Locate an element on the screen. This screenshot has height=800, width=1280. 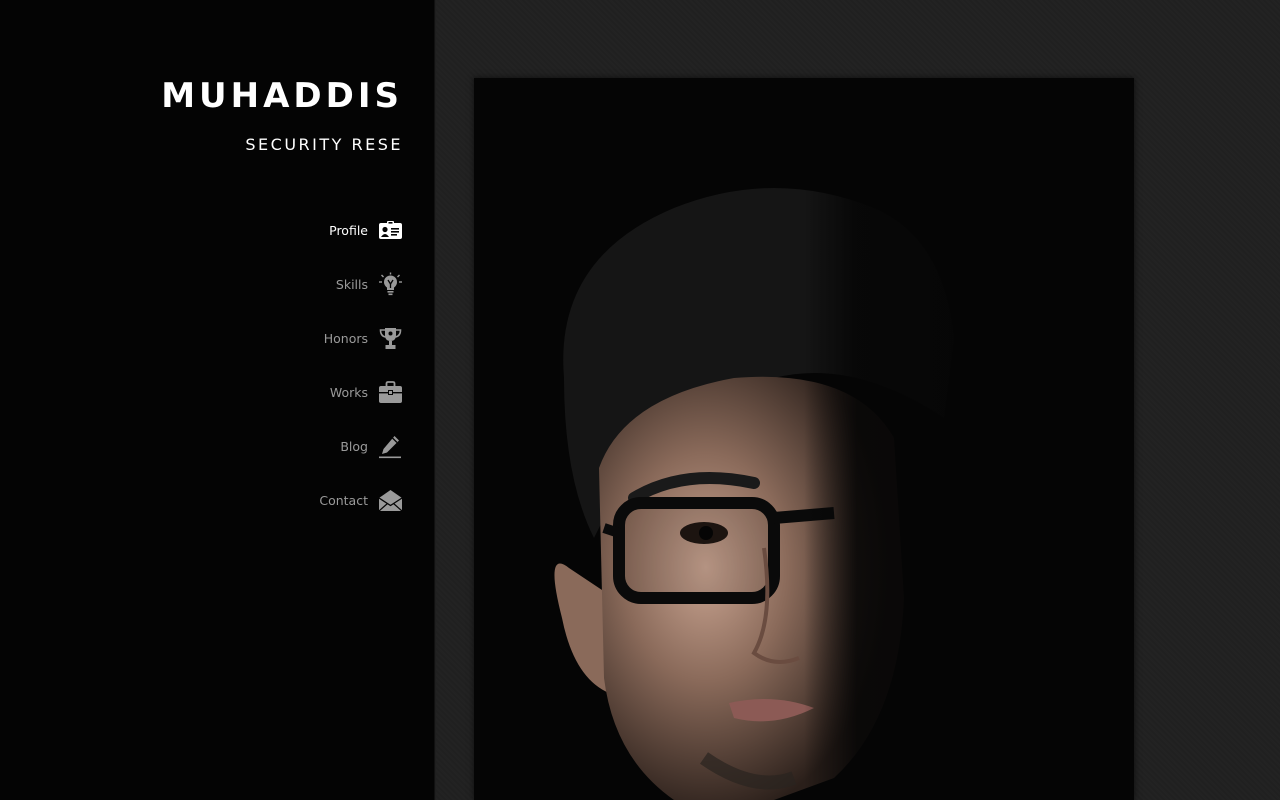
lightbulb-icon is located at coordinates (390, 284).